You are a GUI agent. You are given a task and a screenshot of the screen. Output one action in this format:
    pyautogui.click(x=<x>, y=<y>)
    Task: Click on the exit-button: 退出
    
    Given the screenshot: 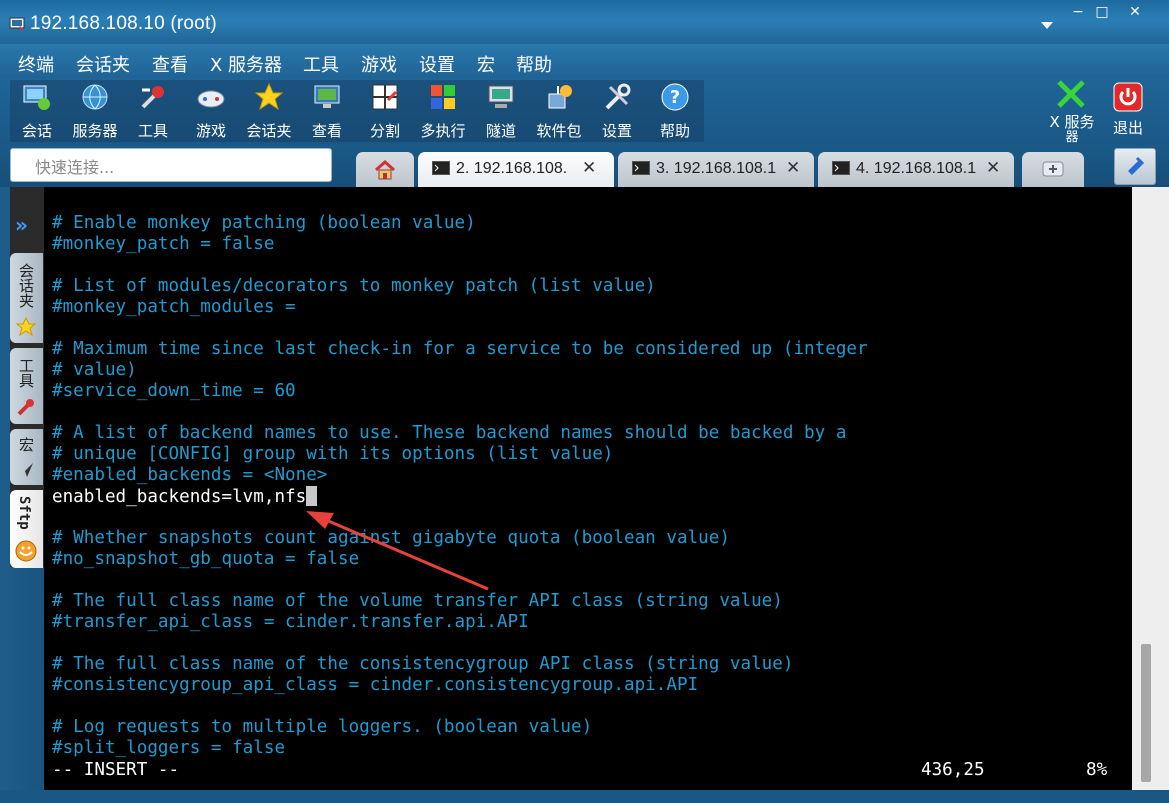 What is the action you would take?
    pyautogui.click(x=1128, y=109)
    